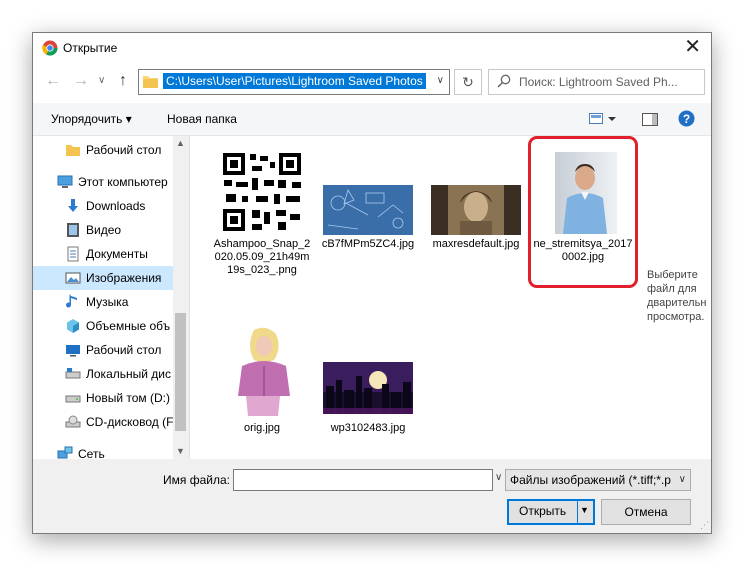 The image size is (742, 567). What do you see at coordinates (116, 206) in the screenshot?
I see `sidebar-item-label: Downloads` at bounding box center [116, 206].